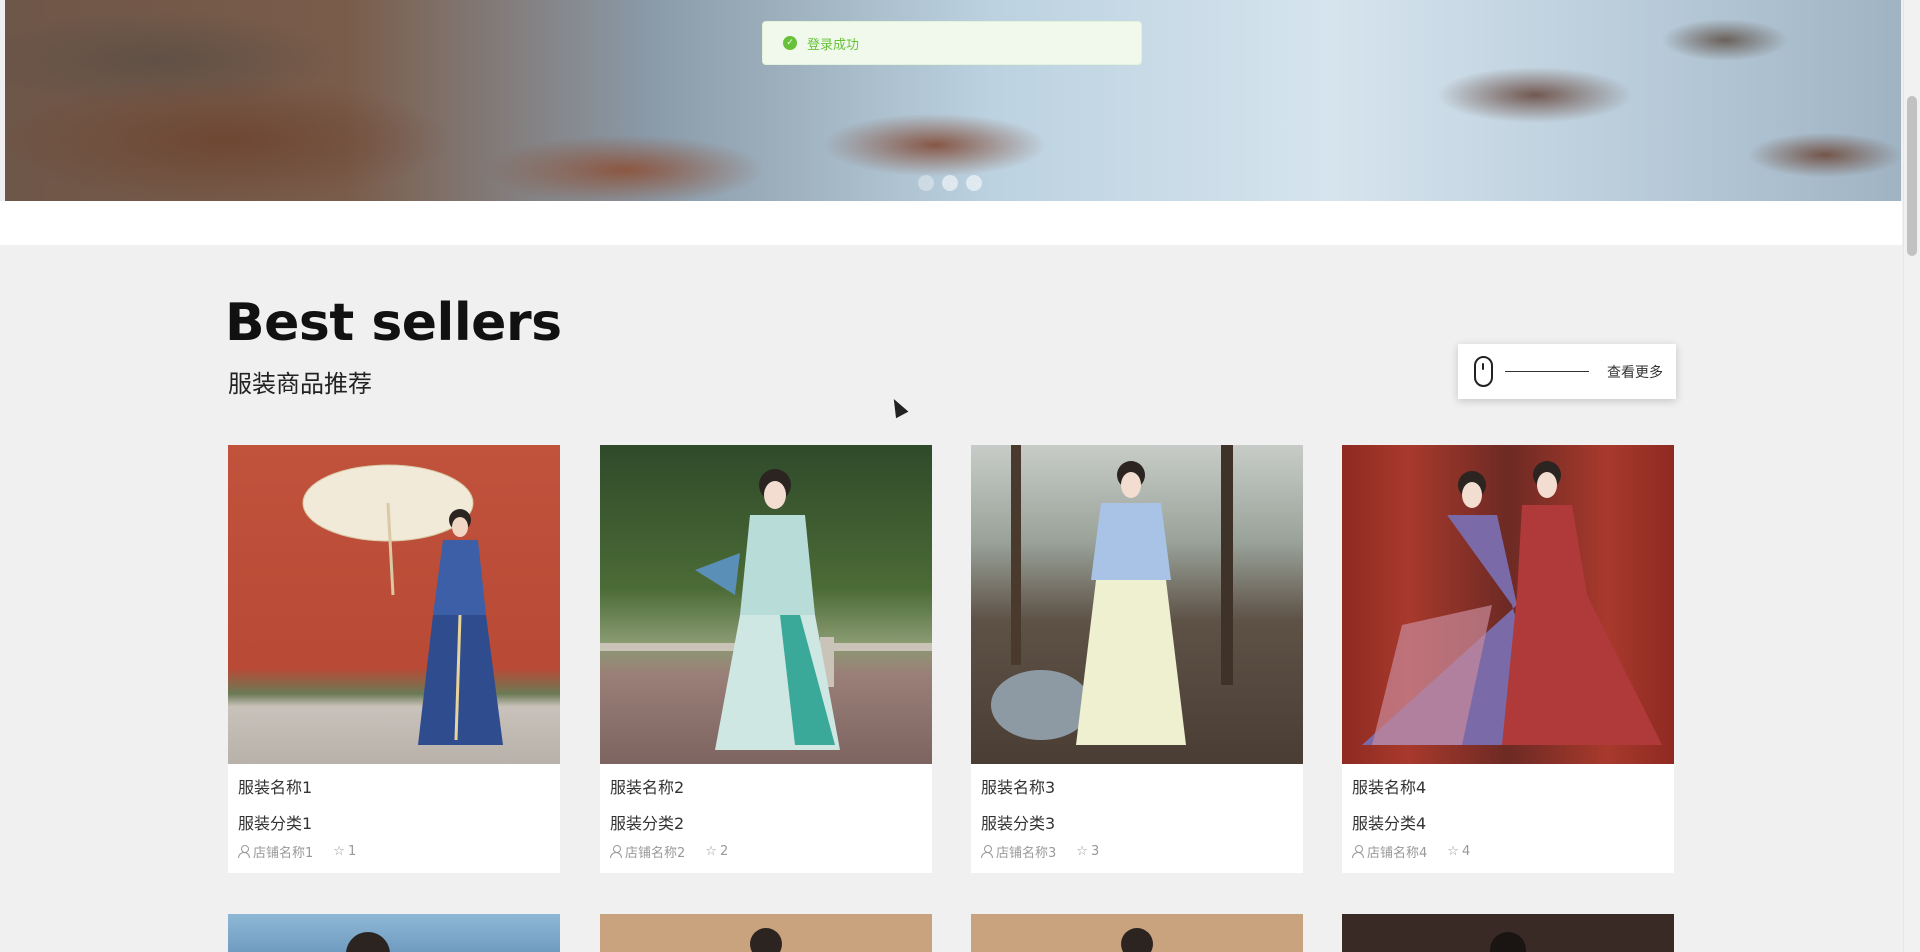 The width and height of the screenshot is (1920, 952). I want to click on product-name: 服装名称3, so click(1018, 786).